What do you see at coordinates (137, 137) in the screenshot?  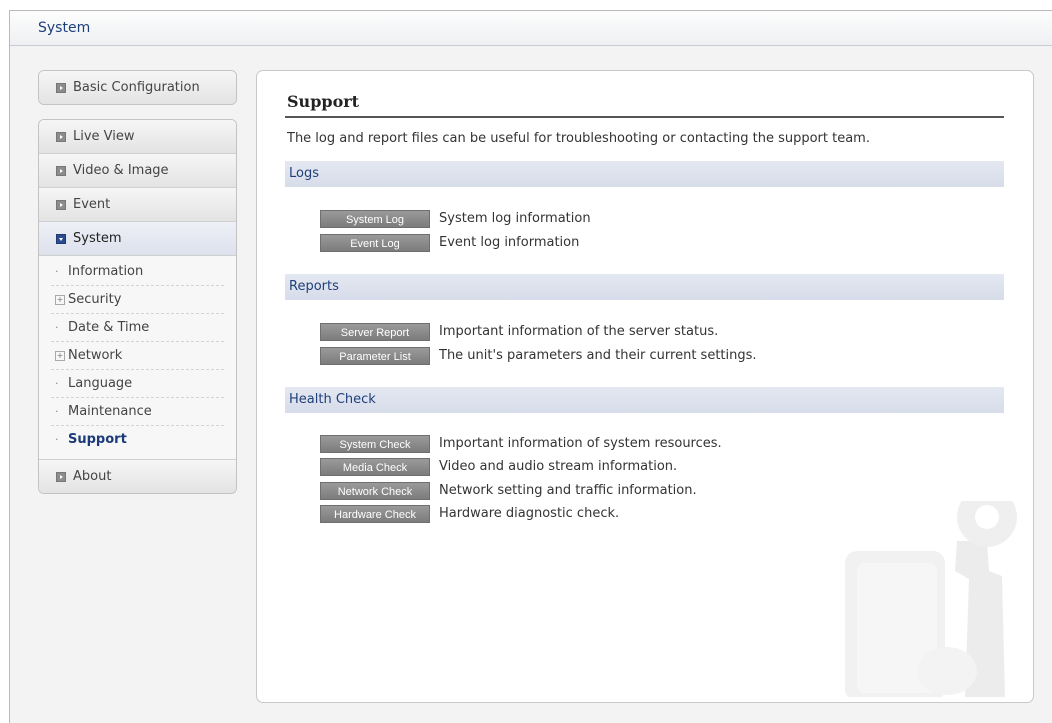 I see `nav-live-view: Live View` at bounding box center [137, 137].